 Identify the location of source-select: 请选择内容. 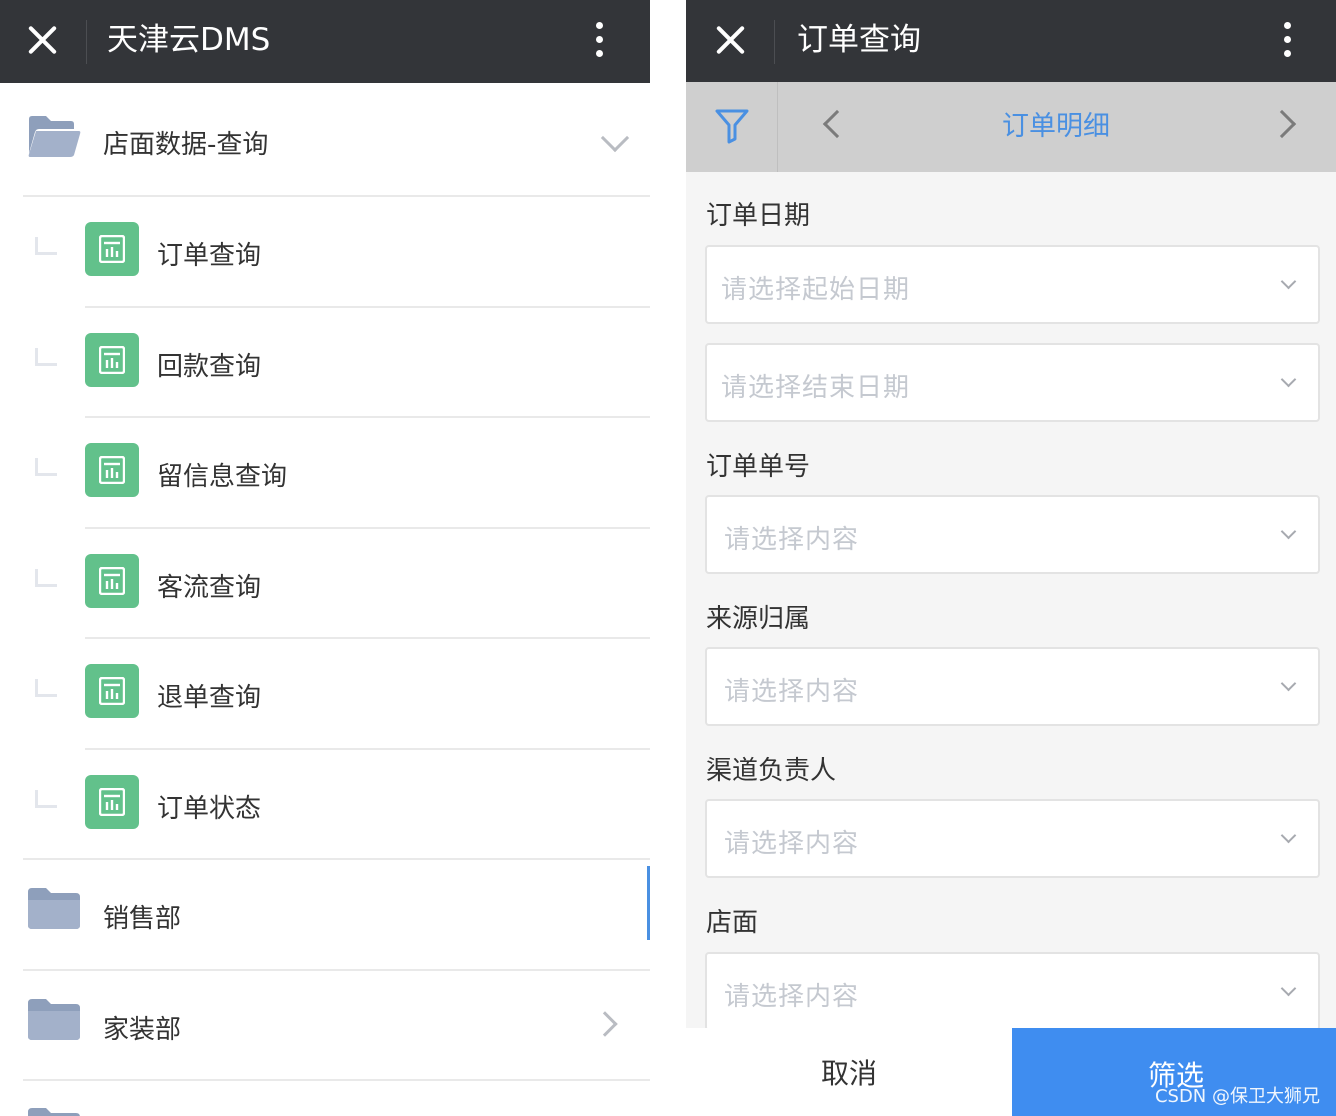
(1012, 686).